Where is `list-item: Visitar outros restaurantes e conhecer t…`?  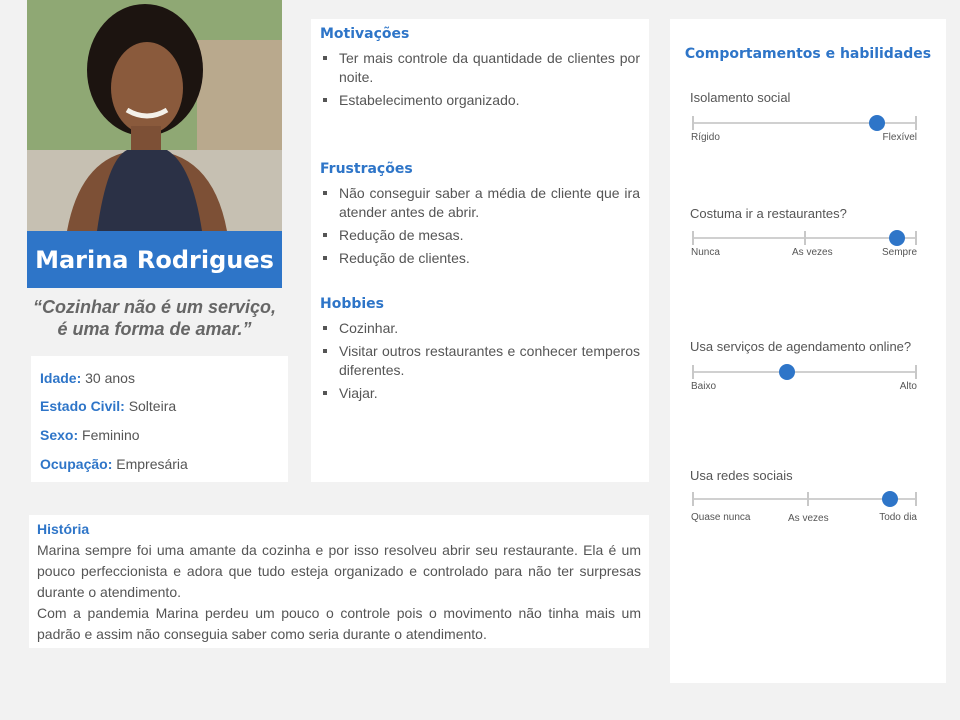 list-item: Visitar outros restaurantes e conhecer t… is located at coordinates (480, 361).